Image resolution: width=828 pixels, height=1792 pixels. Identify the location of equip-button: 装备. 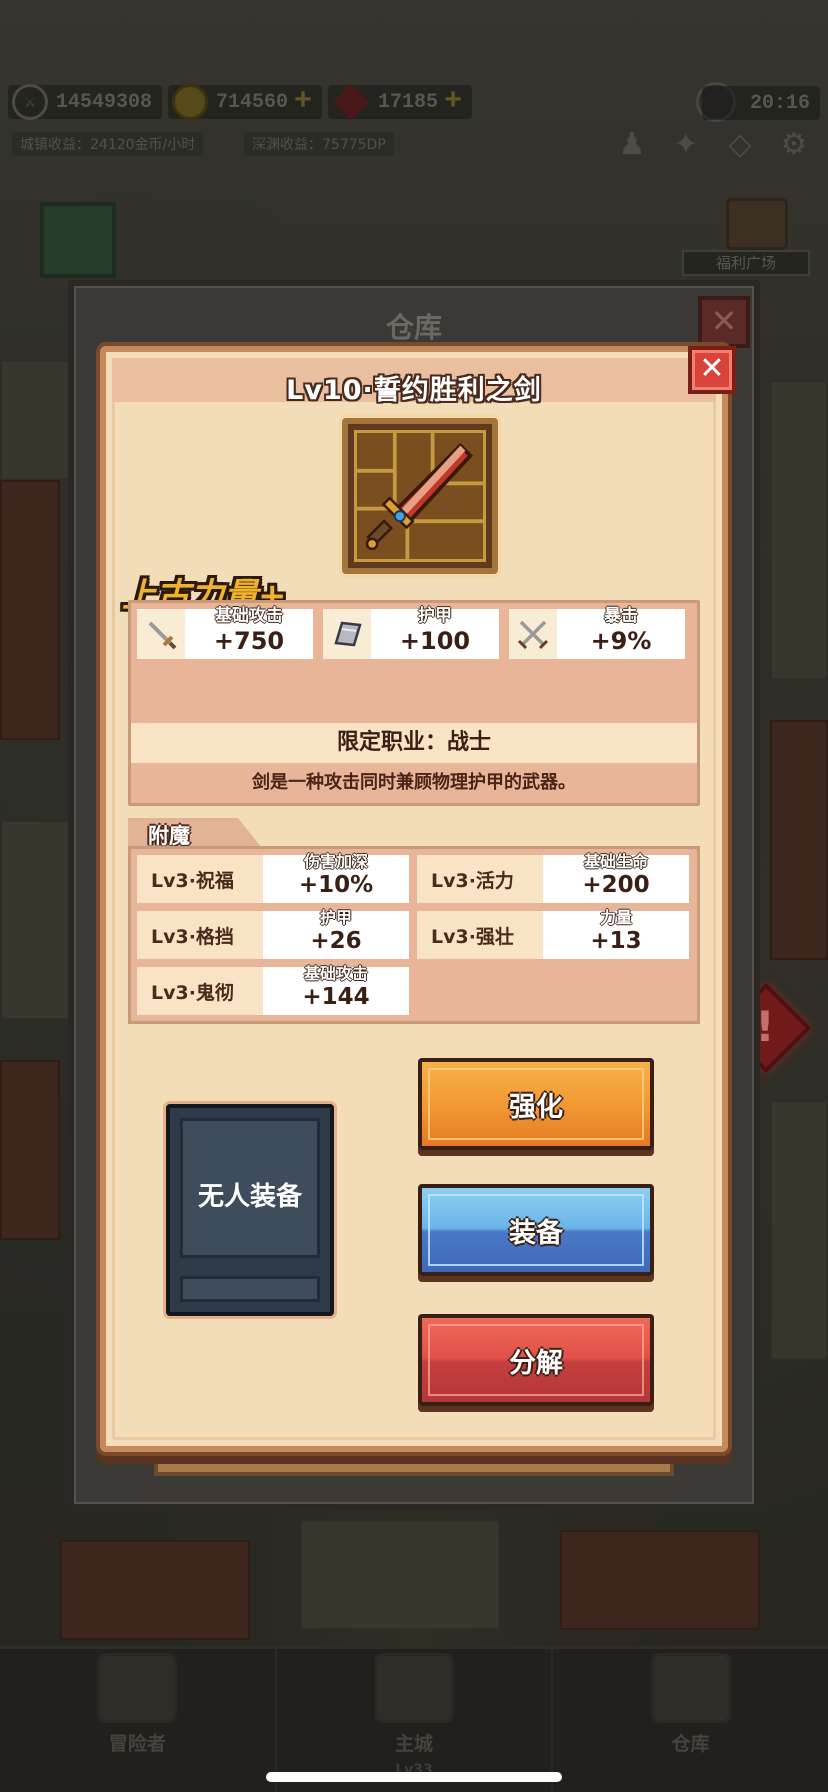
(536, 1230).